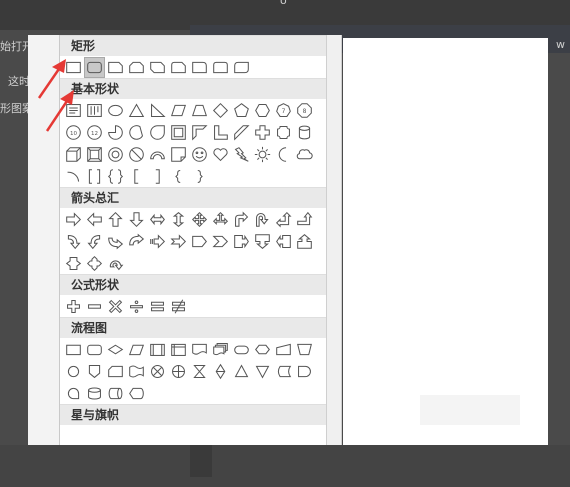 The image size is (570, 487). I want to click on flowchart-summing-junction-shape, so click(157, 371).